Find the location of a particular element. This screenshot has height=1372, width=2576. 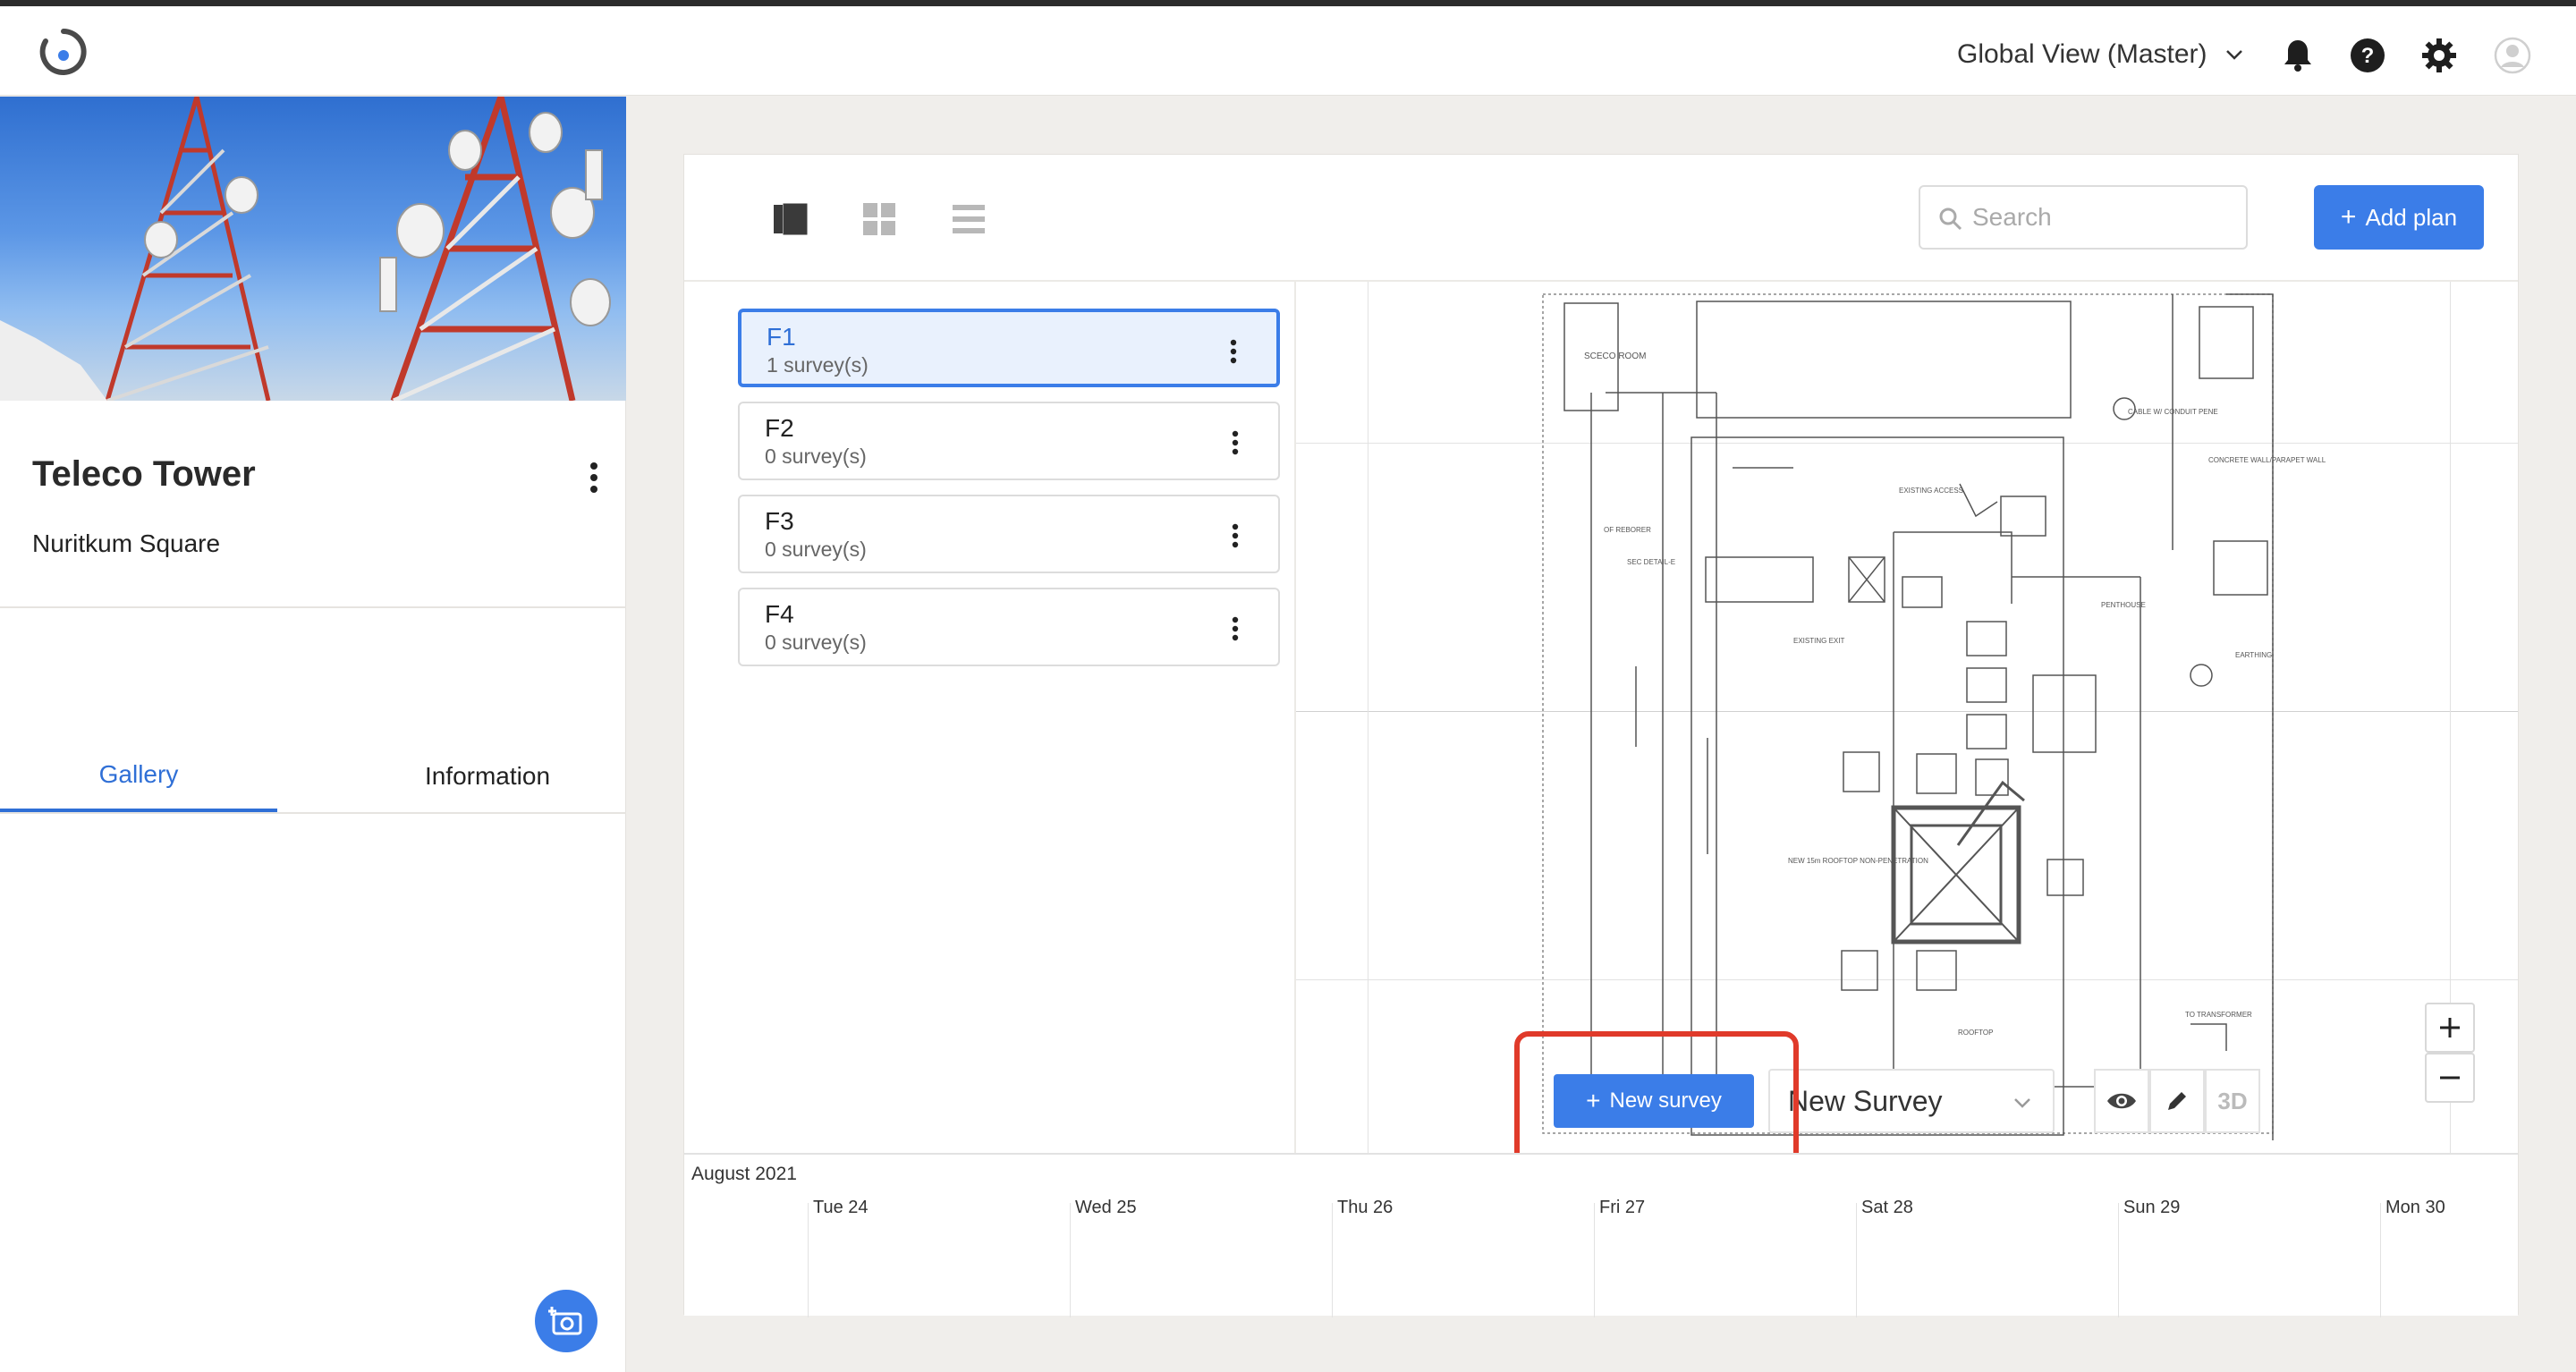

top-bar: Global View (Master) ? is located at coordinates (1288, 51).